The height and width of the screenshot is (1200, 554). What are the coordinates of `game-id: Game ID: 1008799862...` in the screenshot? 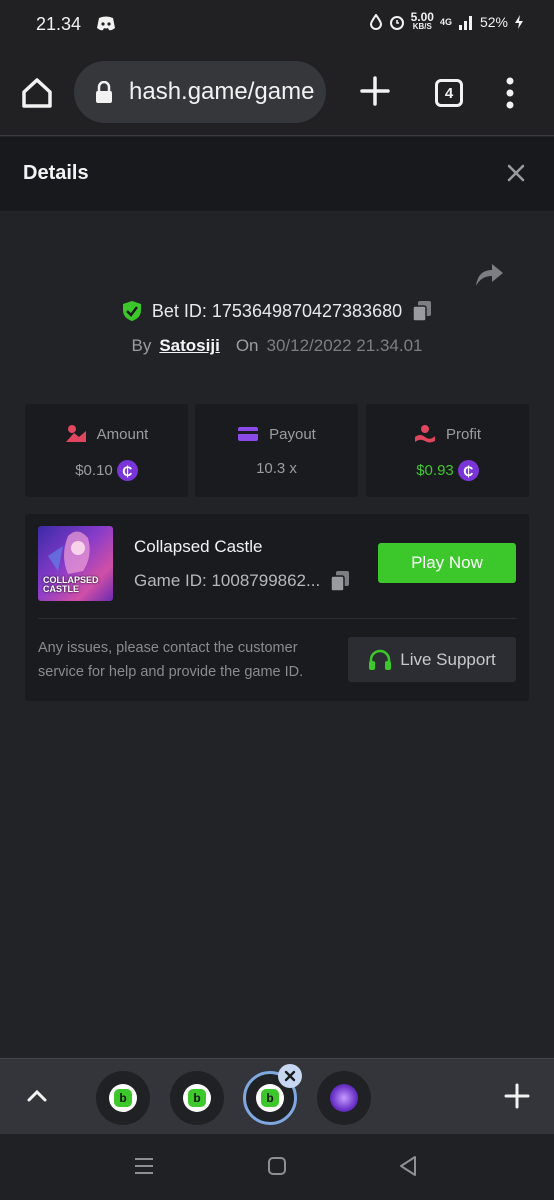 It's located at (227, 580).